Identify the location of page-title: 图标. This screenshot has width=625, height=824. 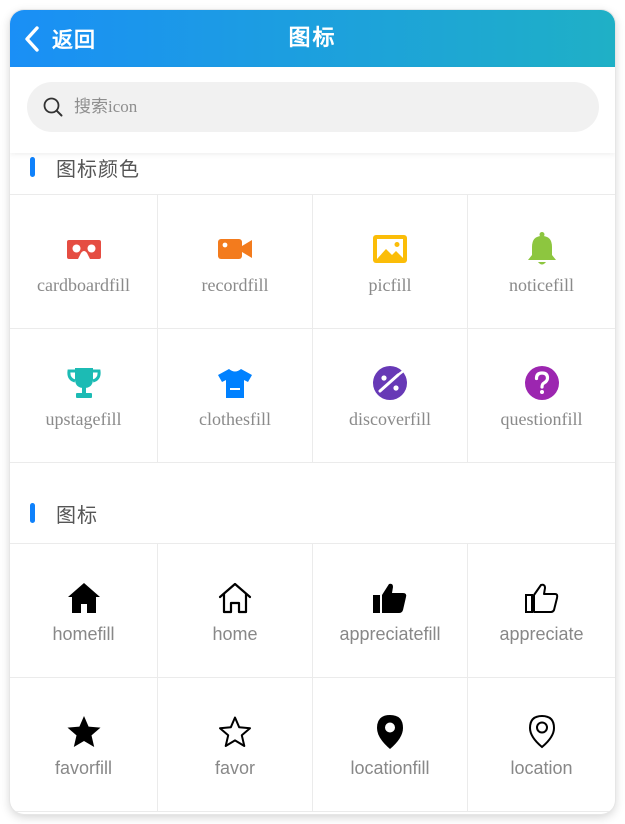
(312, 38).